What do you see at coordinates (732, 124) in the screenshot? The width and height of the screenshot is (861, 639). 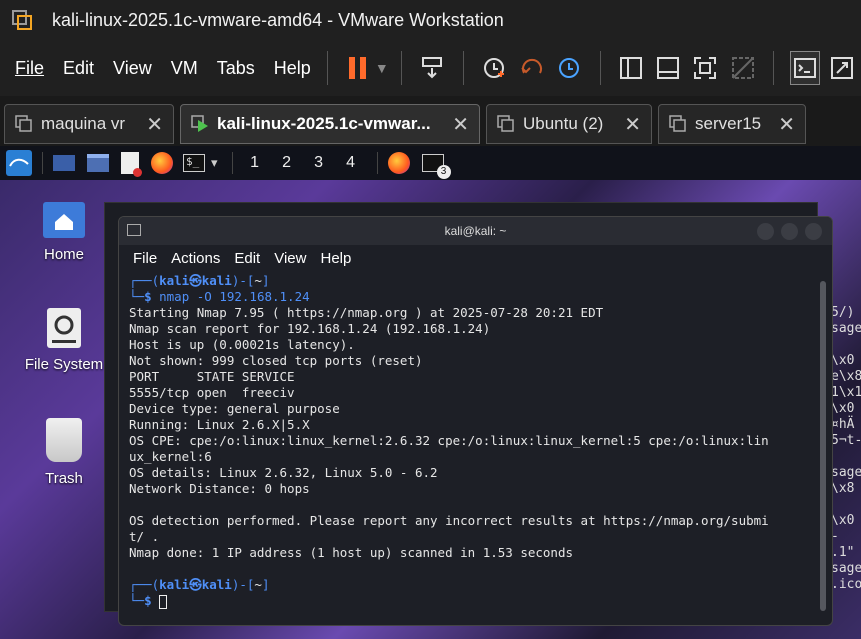 I see `tab-server15: server15 ✕` at bounding box center [732, 124].